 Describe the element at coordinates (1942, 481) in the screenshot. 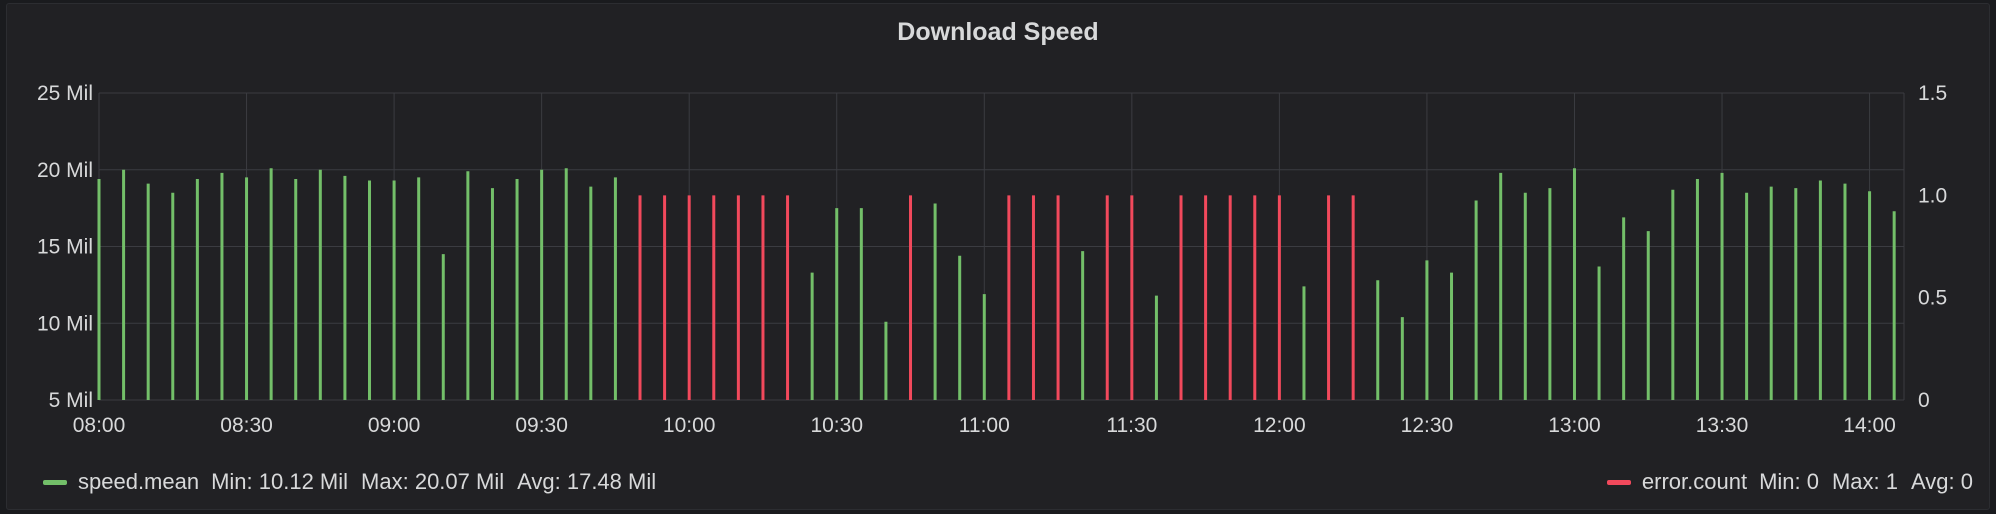

I see `legend-avg: Avg: 0` at that location.